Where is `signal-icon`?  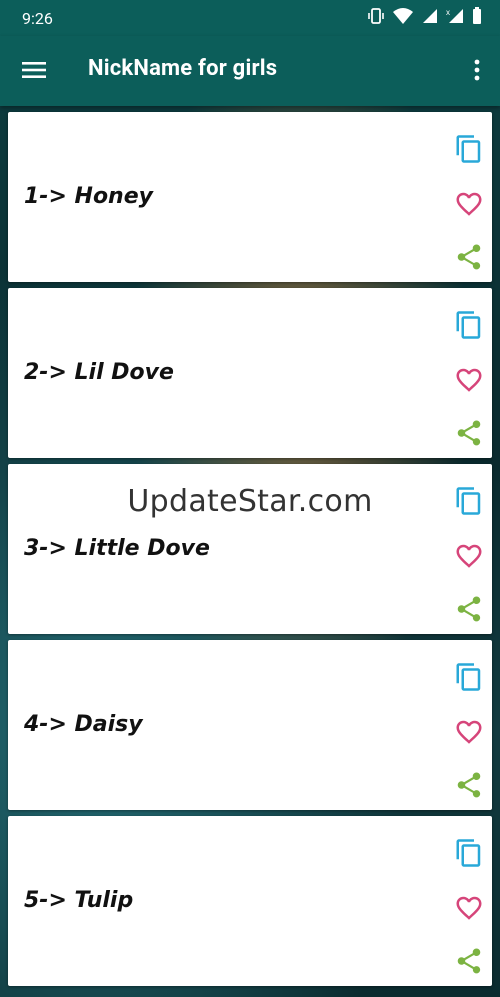 signal-icon is located at coordinates (430, 16).